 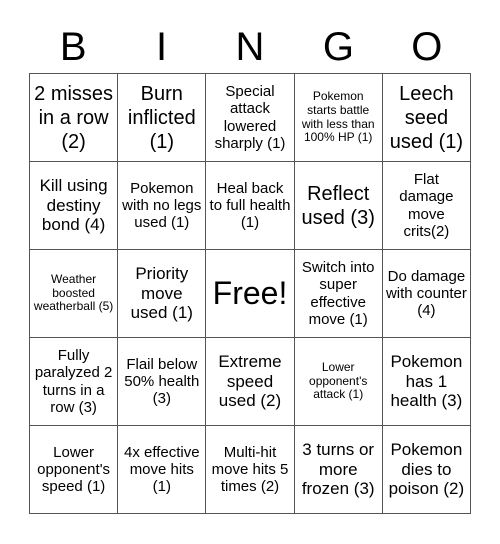 What do you see at coordinates (250, 382) in the screenshot?
I see `bingo-cell: Extreme speed used (2)` at bounding box center [250, 382].